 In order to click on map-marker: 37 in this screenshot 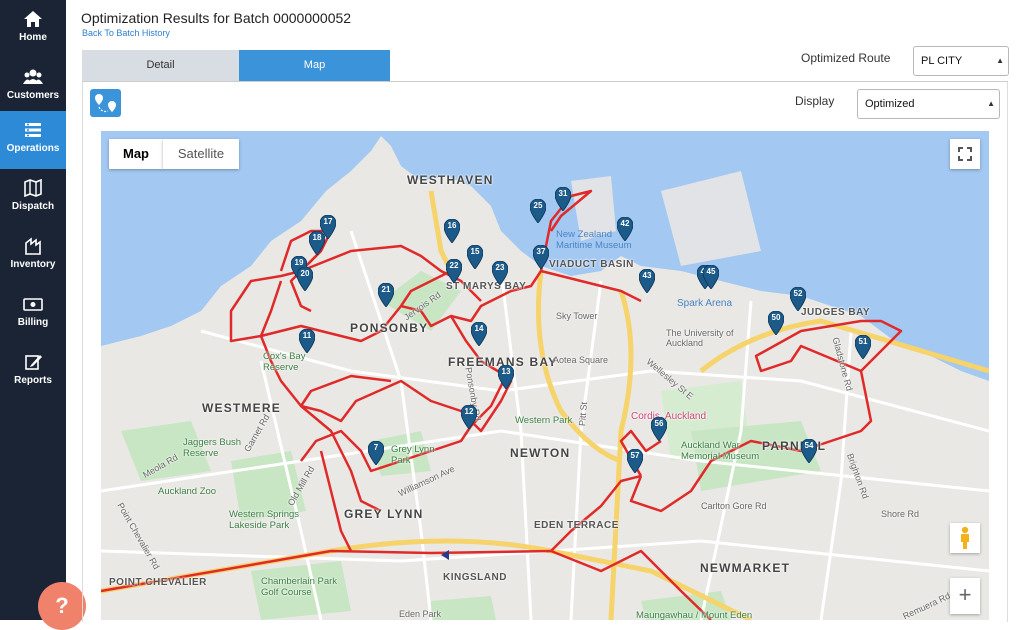, I will do `click(541, 257)`.